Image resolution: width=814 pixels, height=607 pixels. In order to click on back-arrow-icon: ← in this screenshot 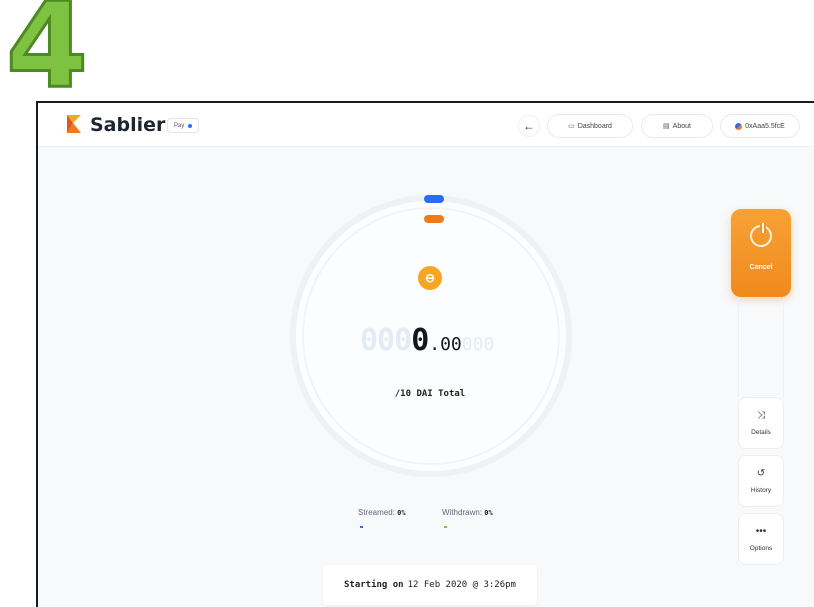, I will do `click(529, 126)`.